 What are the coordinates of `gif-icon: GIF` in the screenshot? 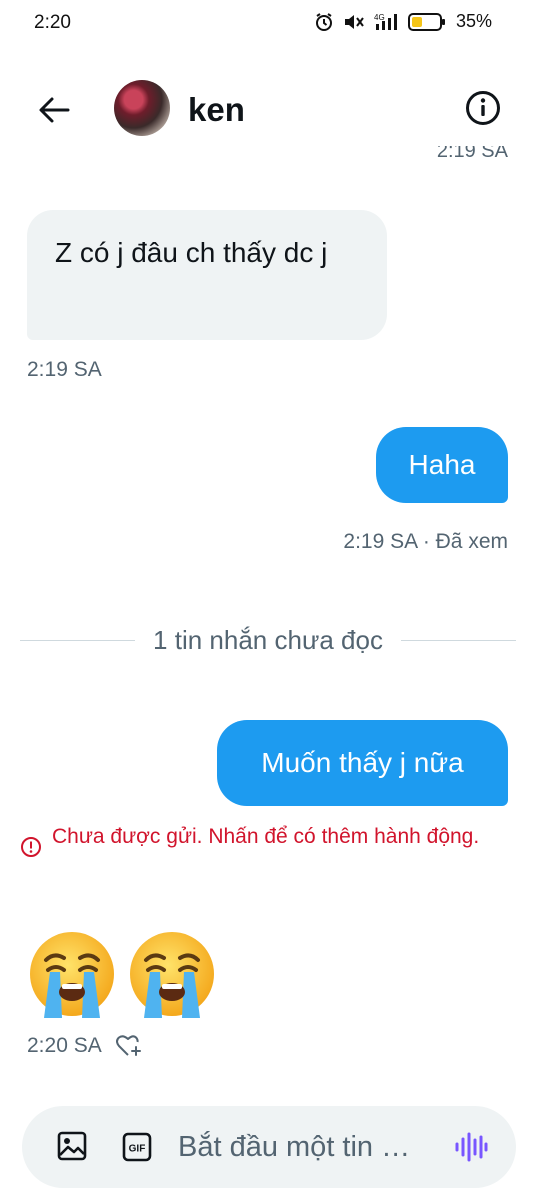 It's located at (137, 1147).